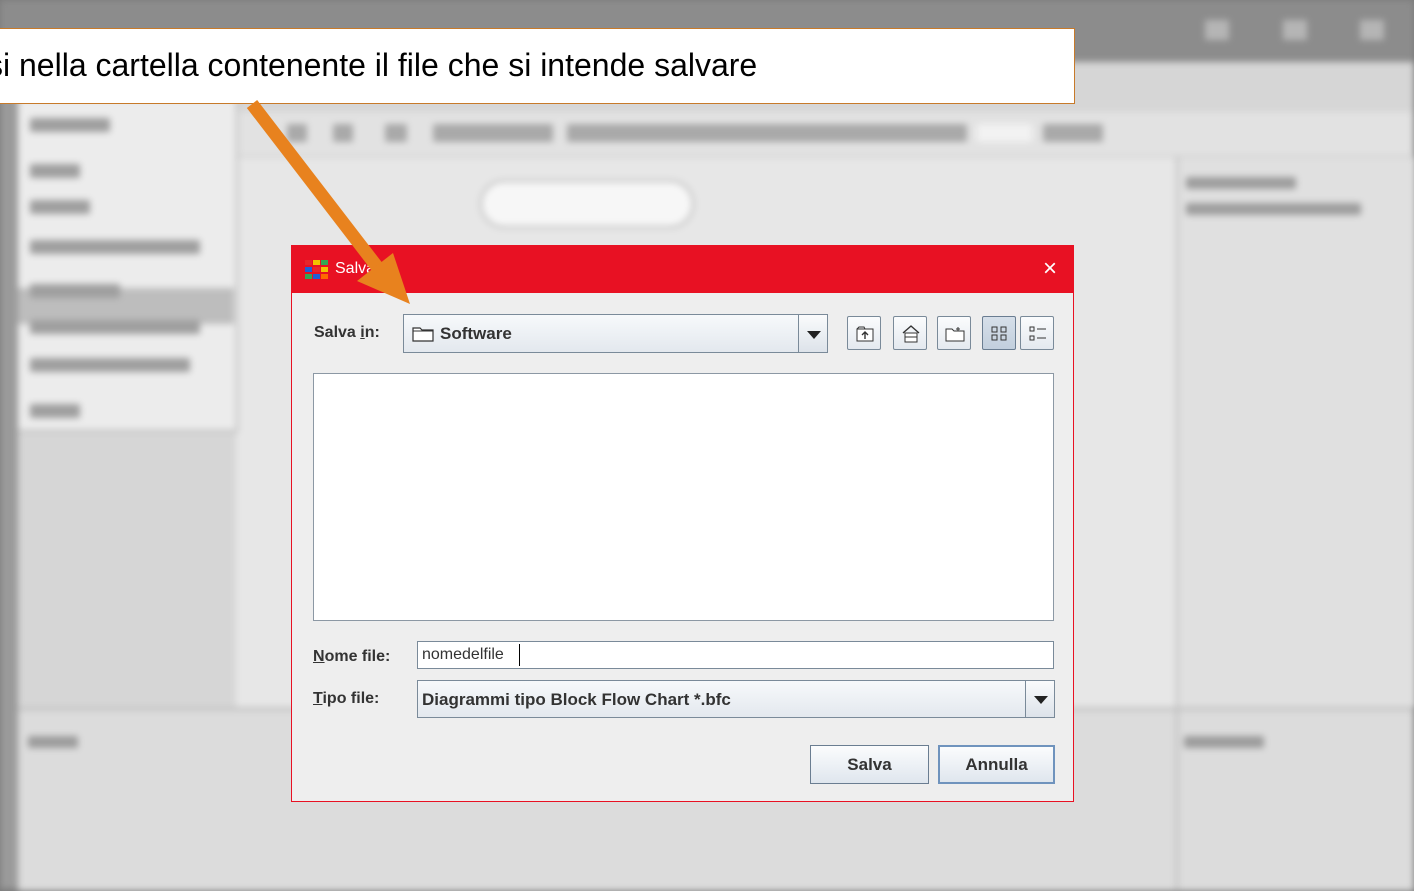  Describe the element at coordinates (996, 764) in the screenshot. I see `cancel-button: Annulla` at that location.